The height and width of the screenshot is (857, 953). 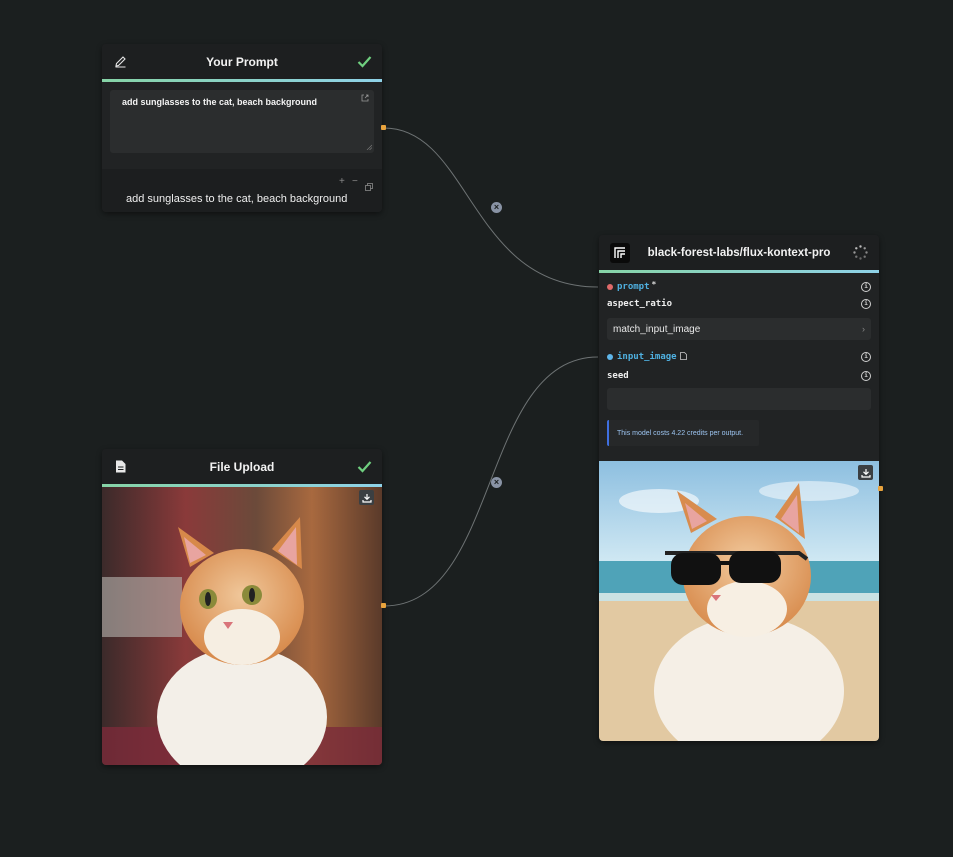 What do you see at coordinates (647, 357) in the screenshot?
I see `param-label: input_image` at bounding box center [647, 357].